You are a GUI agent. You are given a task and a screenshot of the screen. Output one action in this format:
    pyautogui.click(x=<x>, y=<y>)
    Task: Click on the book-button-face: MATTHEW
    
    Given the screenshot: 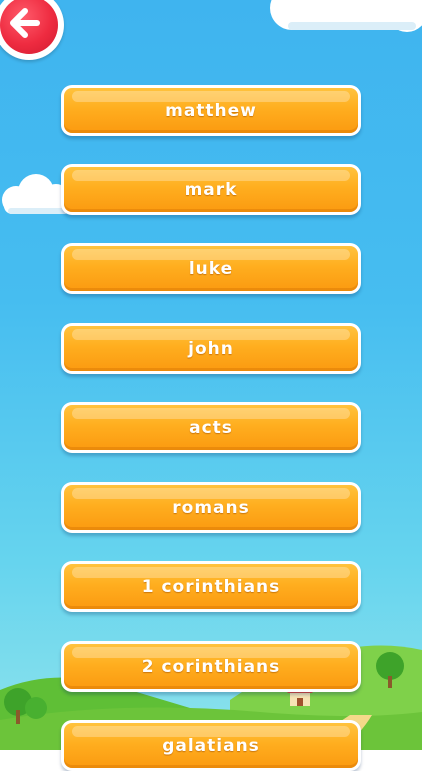 What is the action you would take?
    pyautogui.click(x=211, y=110)
    